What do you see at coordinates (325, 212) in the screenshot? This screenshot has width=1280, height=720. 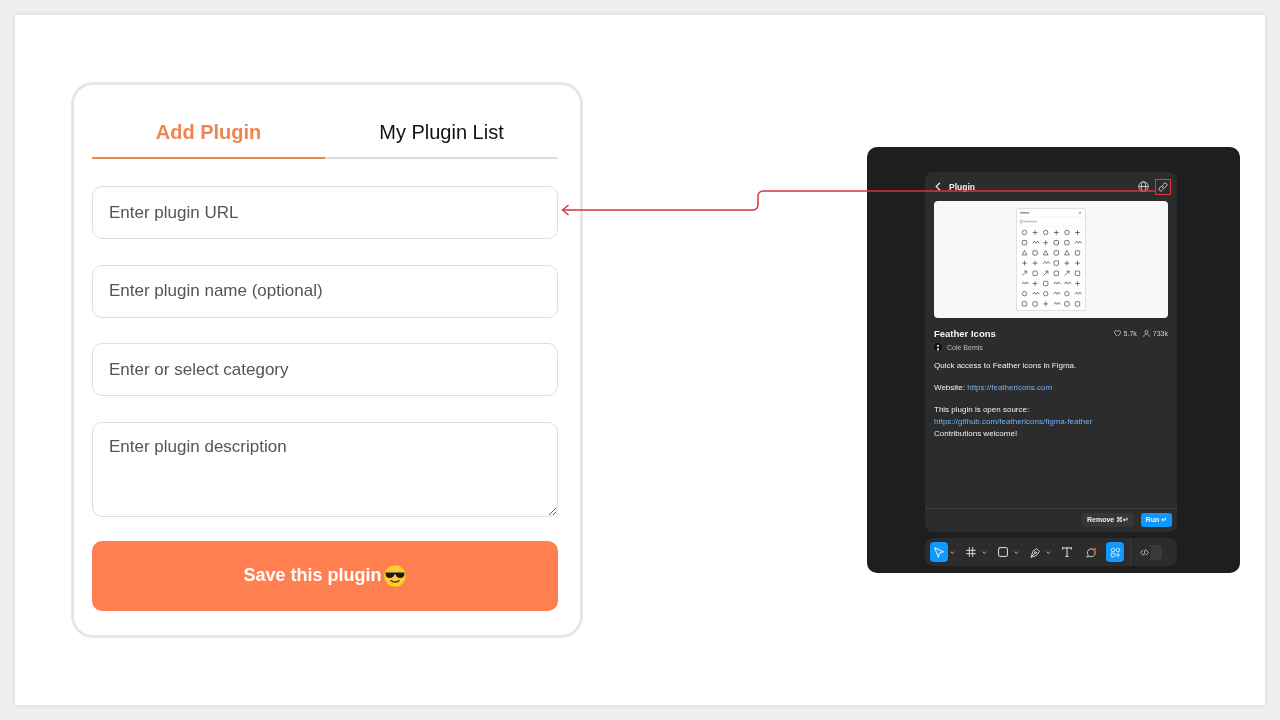 I see `input-field: Enter plugin URL` at bounding box center [325, 212].